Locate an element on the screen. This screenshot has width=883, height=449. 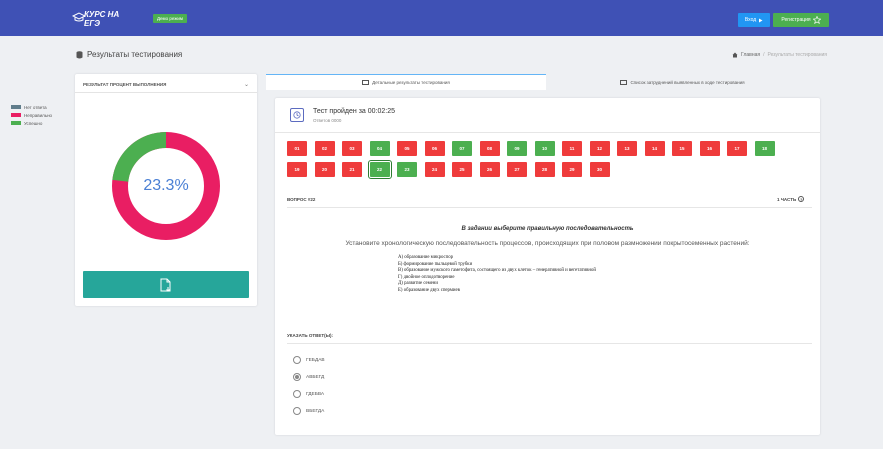
radio-dot is located at coordinates (297, 377).